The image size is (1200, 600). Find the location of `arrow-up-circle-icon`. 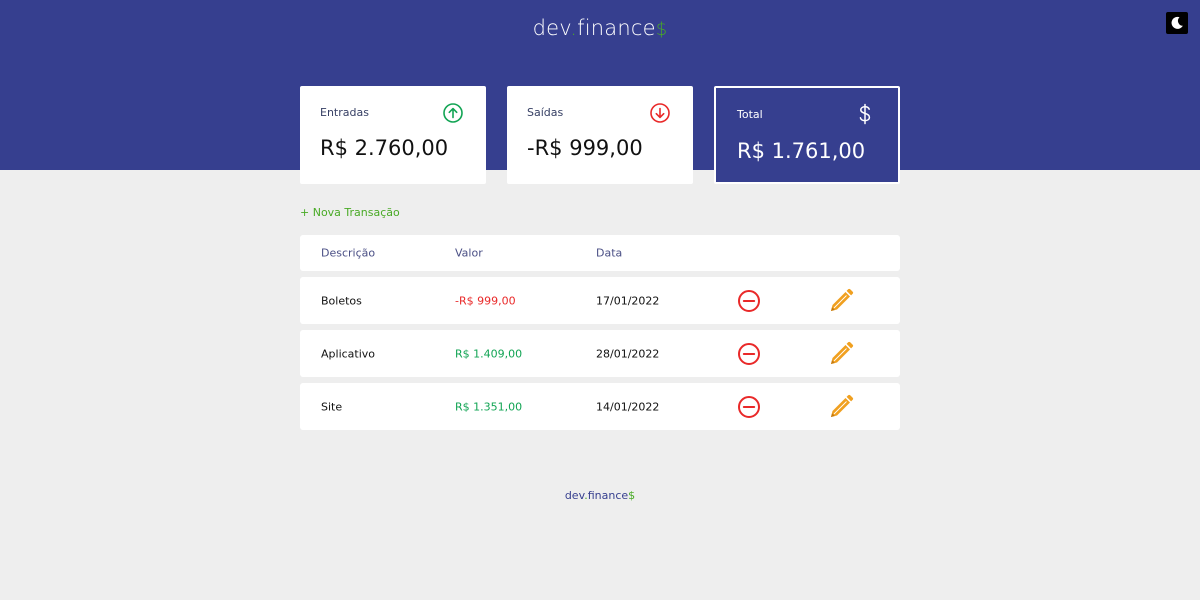

arrow-up-circle-icon is located at coordinates (453, 113).